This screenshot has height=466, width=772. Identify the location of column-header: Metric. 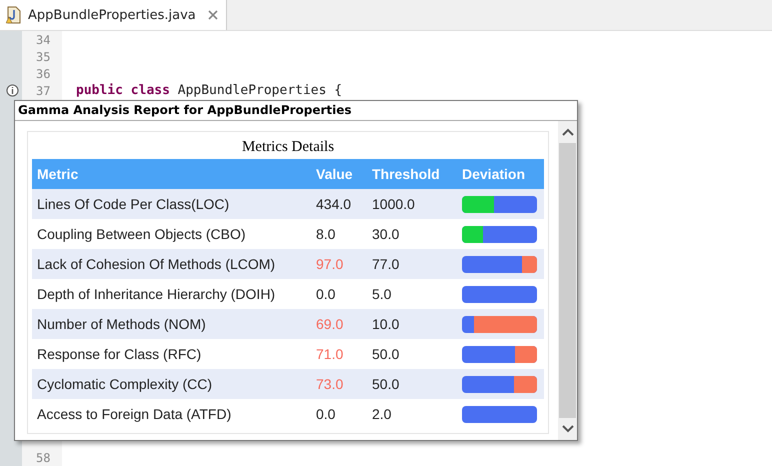
(171, 174).